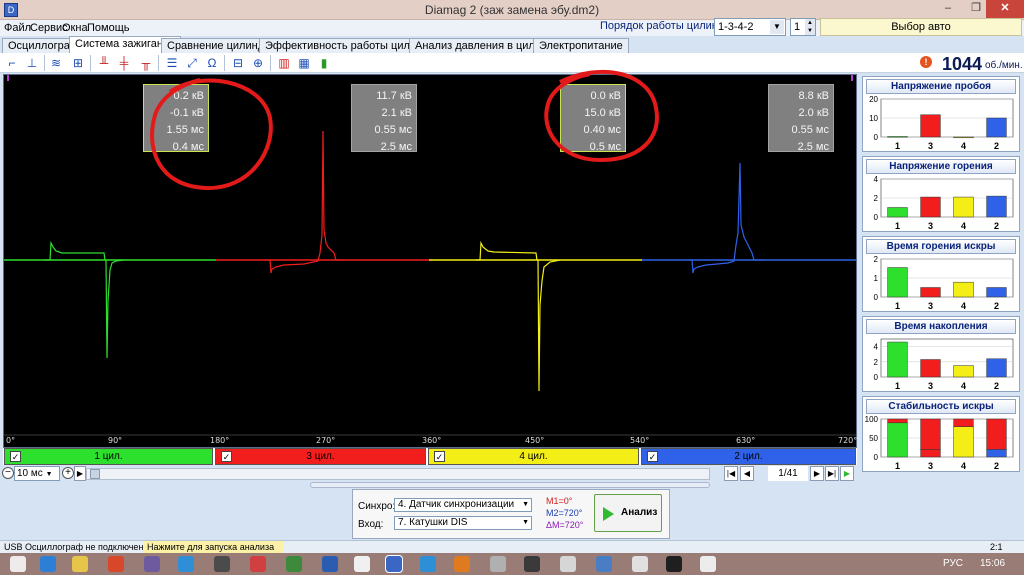  Describe the element at coordinates (876, 278) in the screenshot. I see `y-tick-label: 1` at that location.